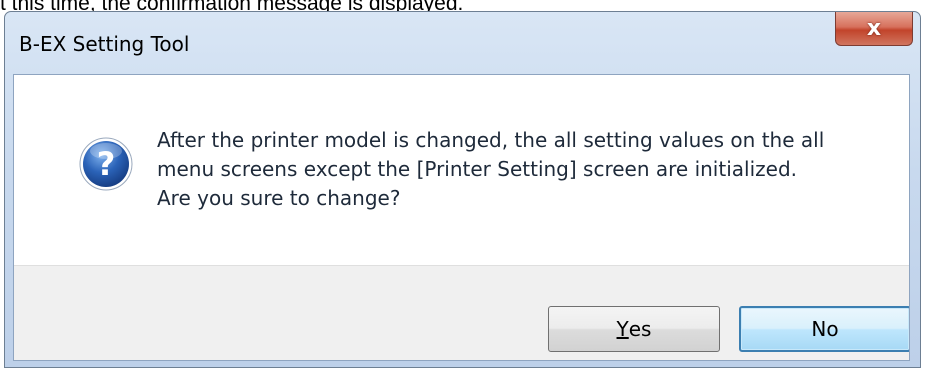 The image size is (933, 372). I want to click on yes-button: Yes, so click(634, 329).